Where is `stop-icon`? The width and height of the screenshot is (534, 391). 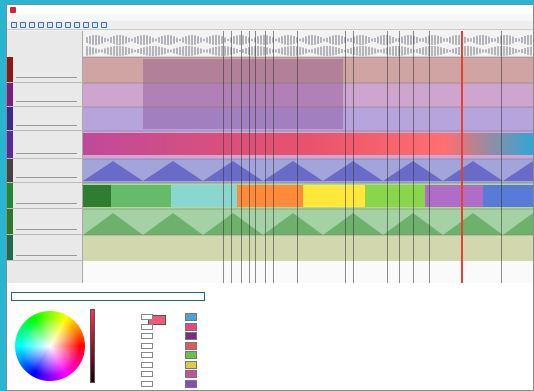 stop-icon is located at coordinates (95, 25).